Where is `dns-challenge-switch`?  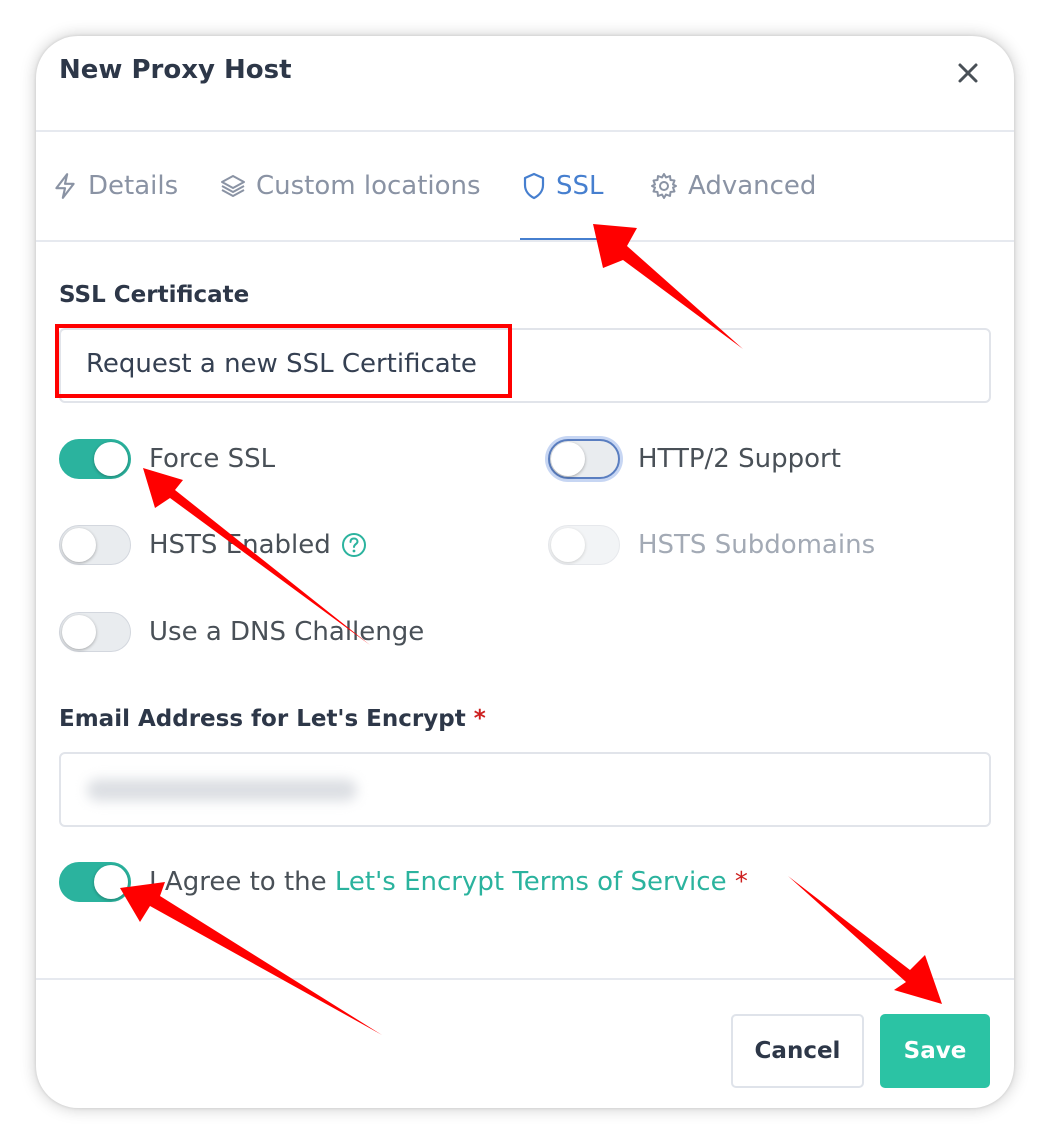
dns-challenge-switch is located at coordinates (95, 632).